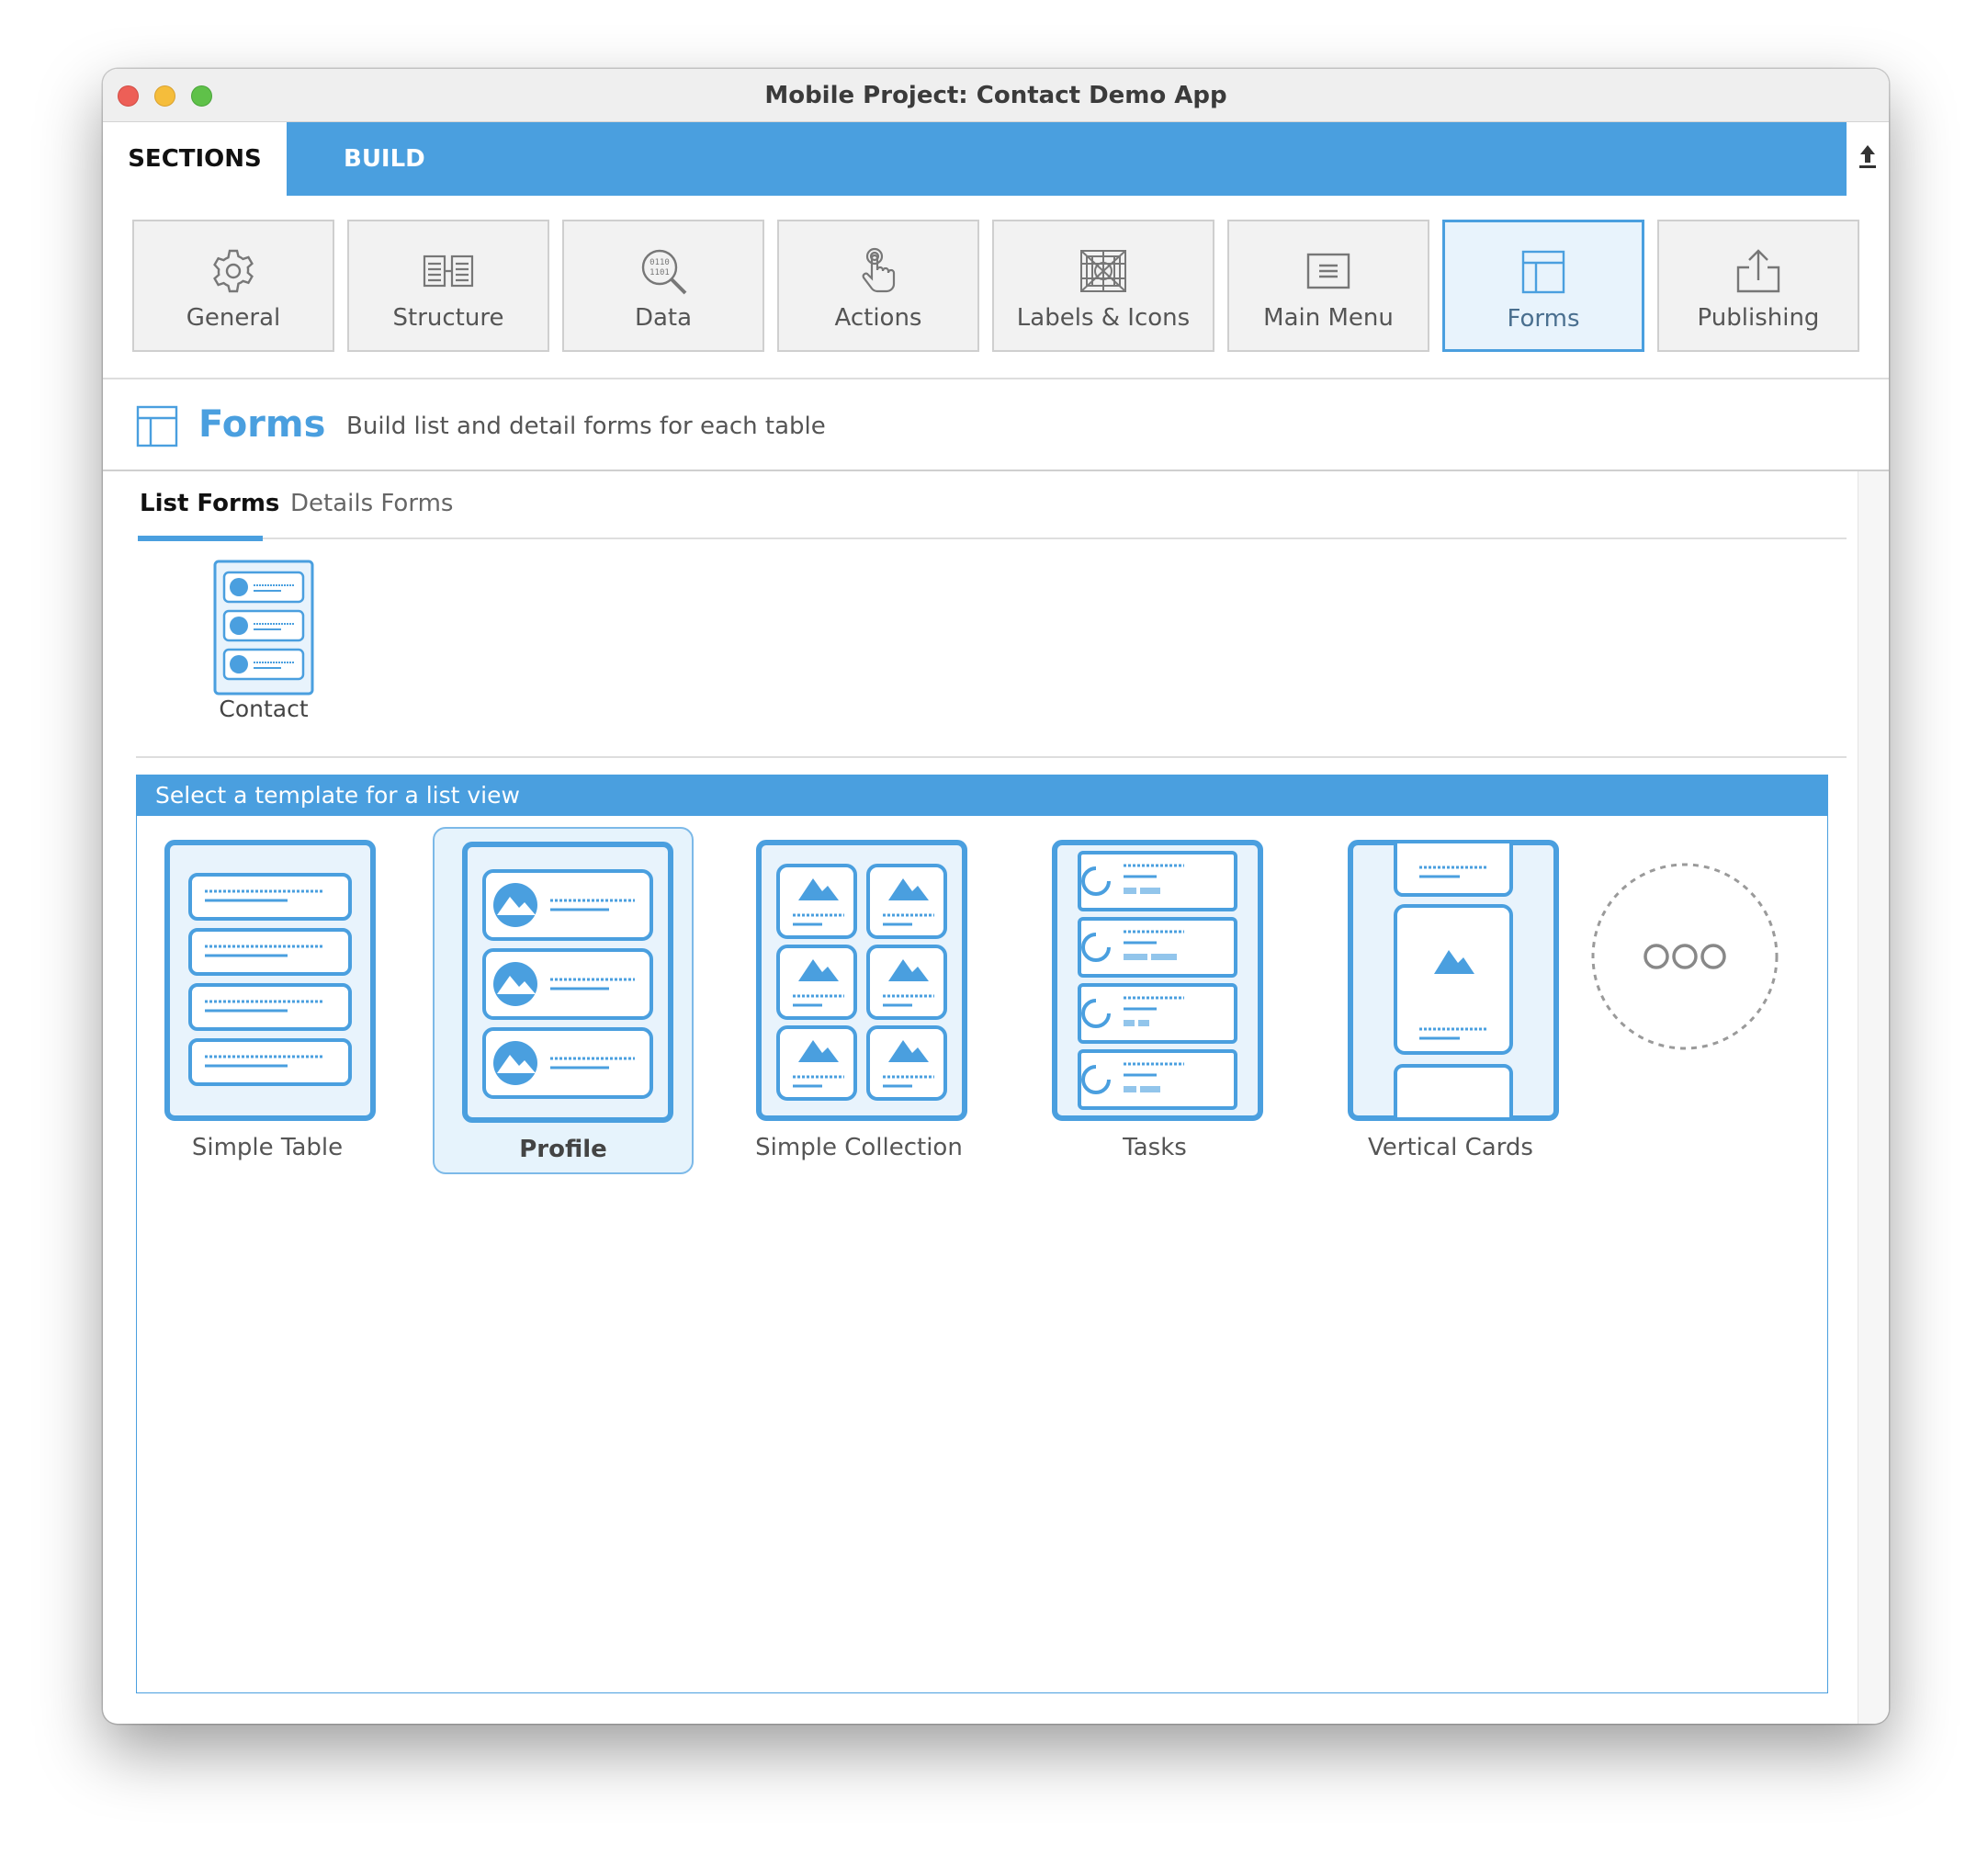 This screenshot has width=1988, height=1856. I want to click on template-tasks: Tasks, so click(1154, 1000).